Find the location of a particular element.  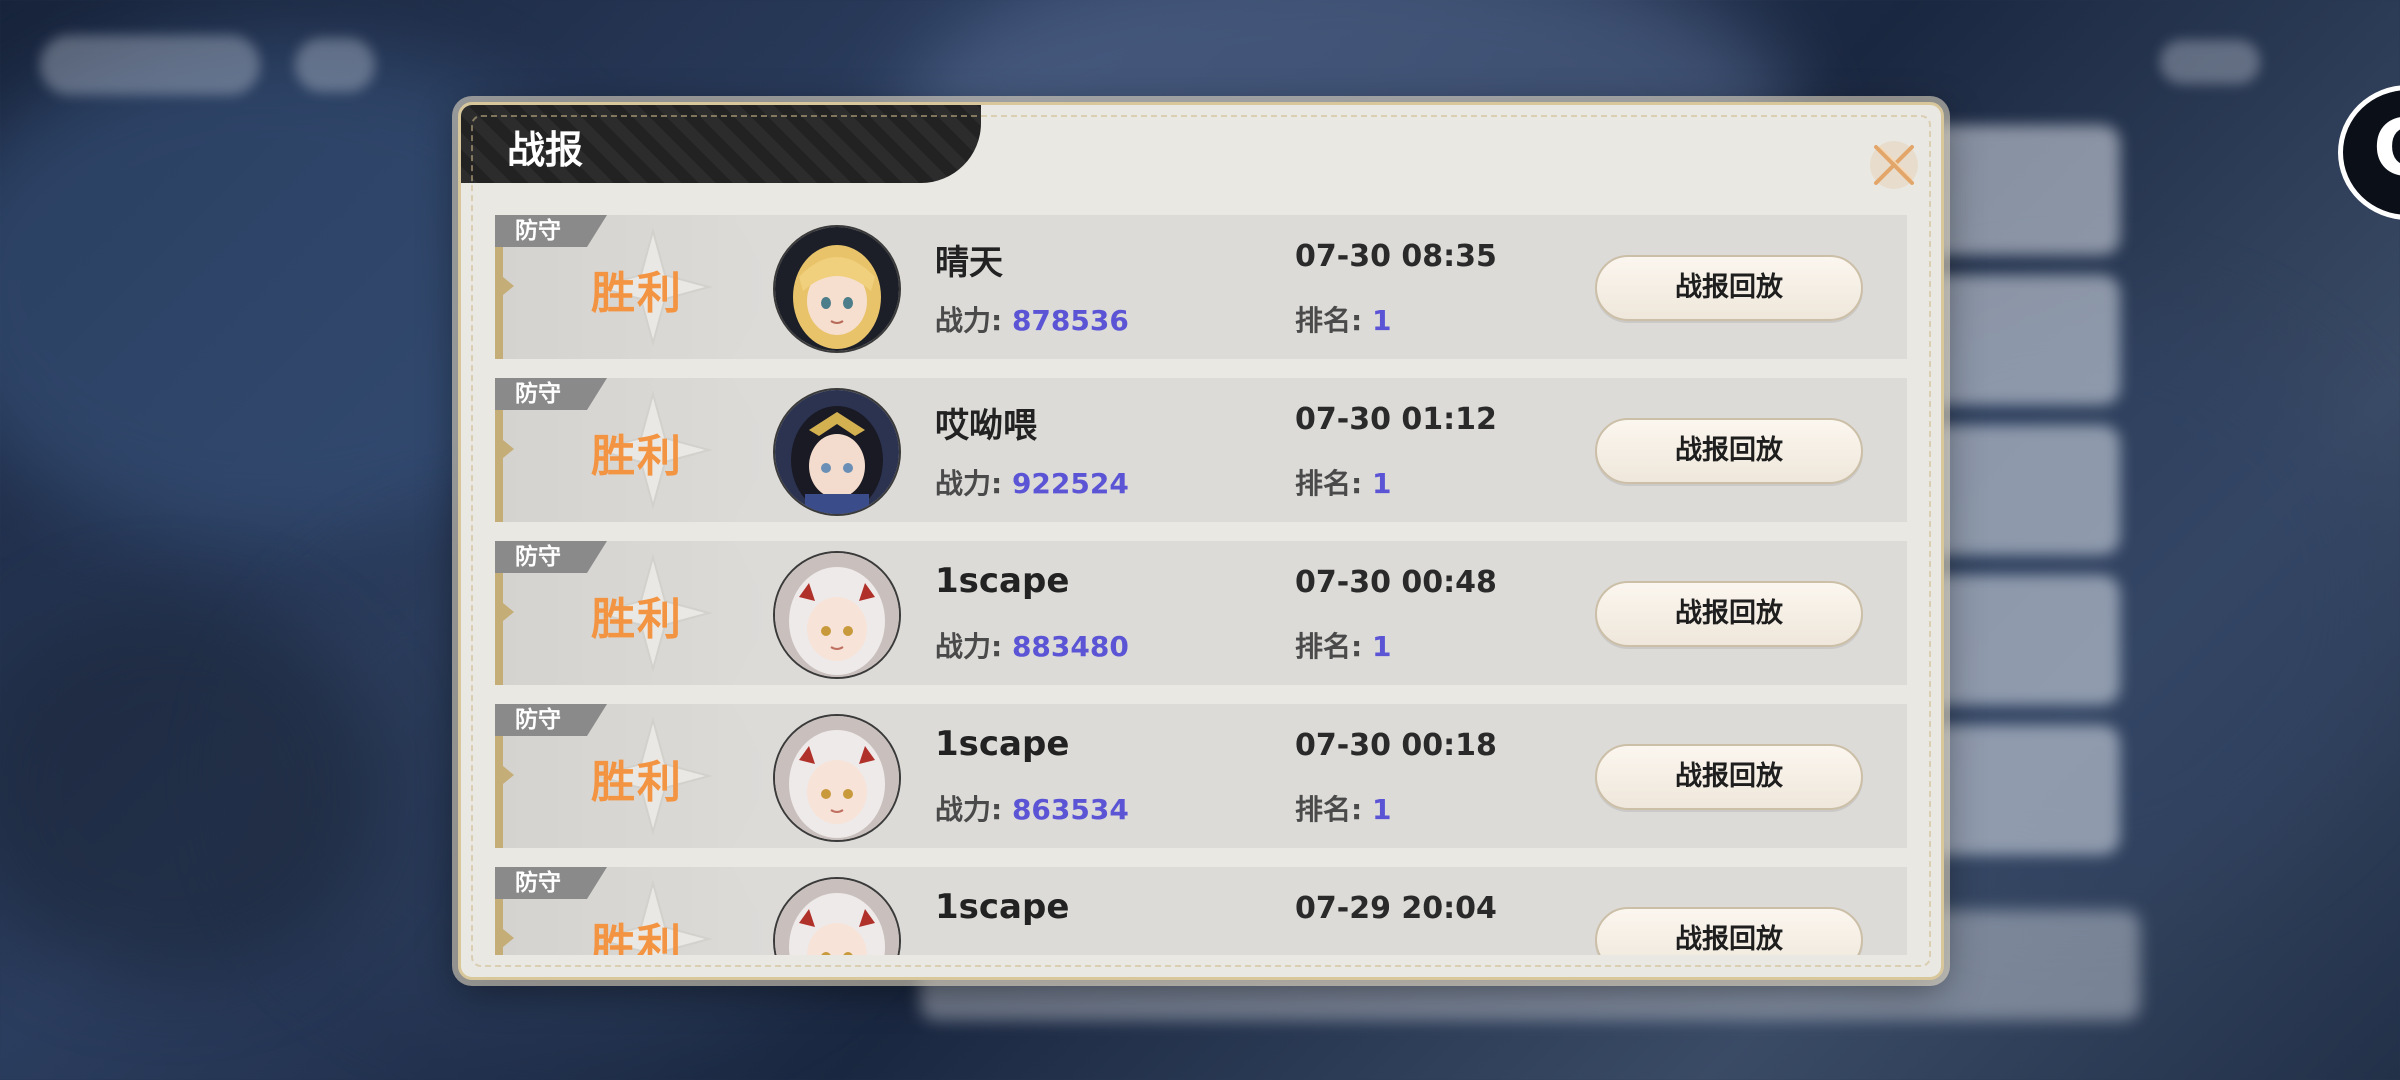

battle-record-row: 防守 胜利 1scape 战力: 863534 07-30 00:18 排名: 1 战报回放 is located at coordinates (1201, 776).